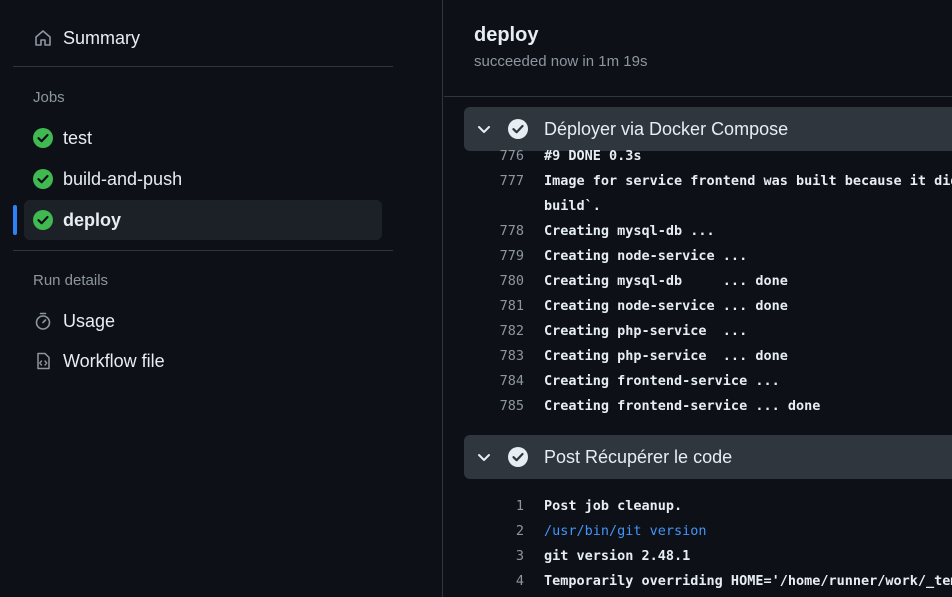 Image resolution: width=952 pixels, height=597 pixels. I want to click on sidebar-item-usage: Usage, so click(203, 321).